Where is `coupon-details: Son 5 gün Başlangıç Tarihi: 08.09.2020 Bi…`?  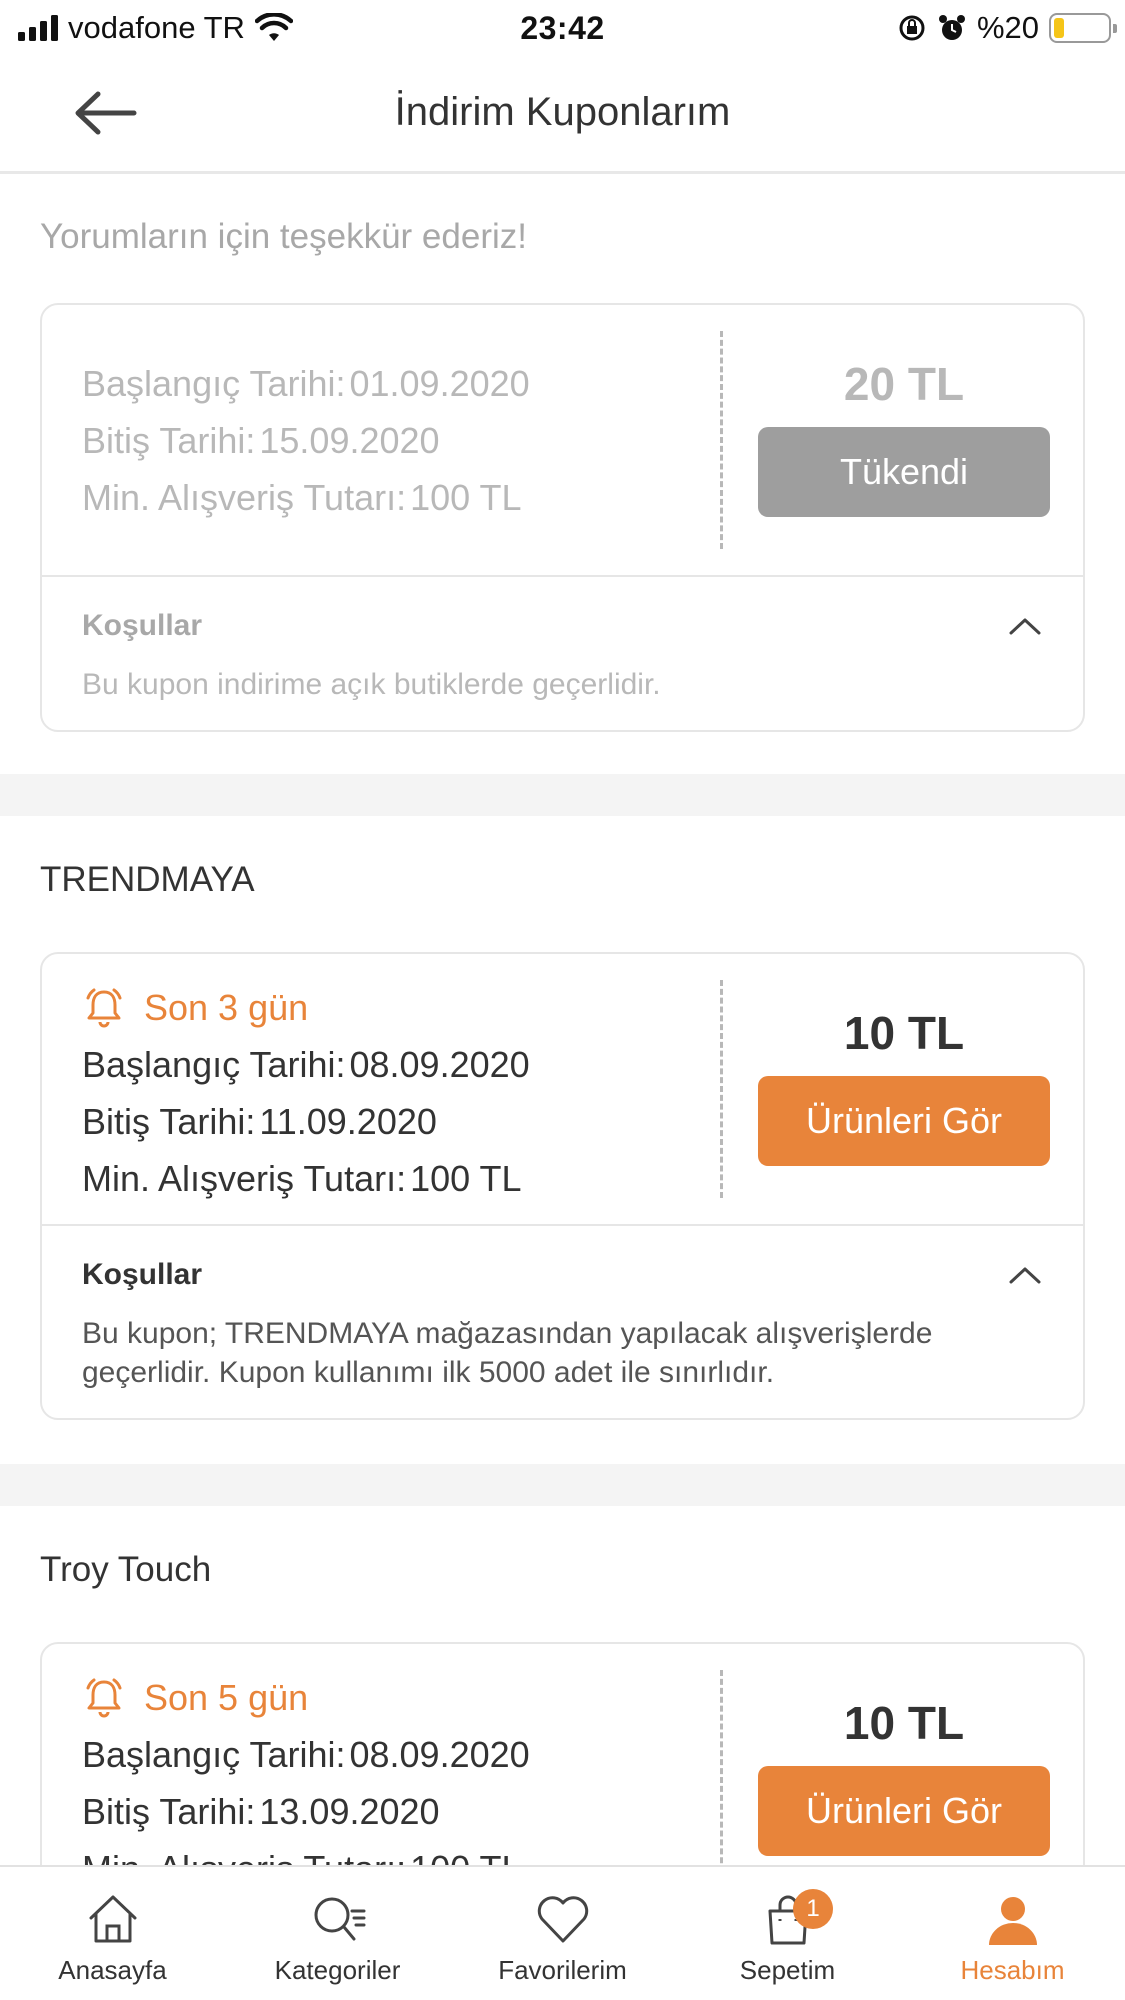 coupon-details: Son 5 gün Başlangıç Tarihi: 08.09.2020 Bi… is located at coordinates (562, 1754).